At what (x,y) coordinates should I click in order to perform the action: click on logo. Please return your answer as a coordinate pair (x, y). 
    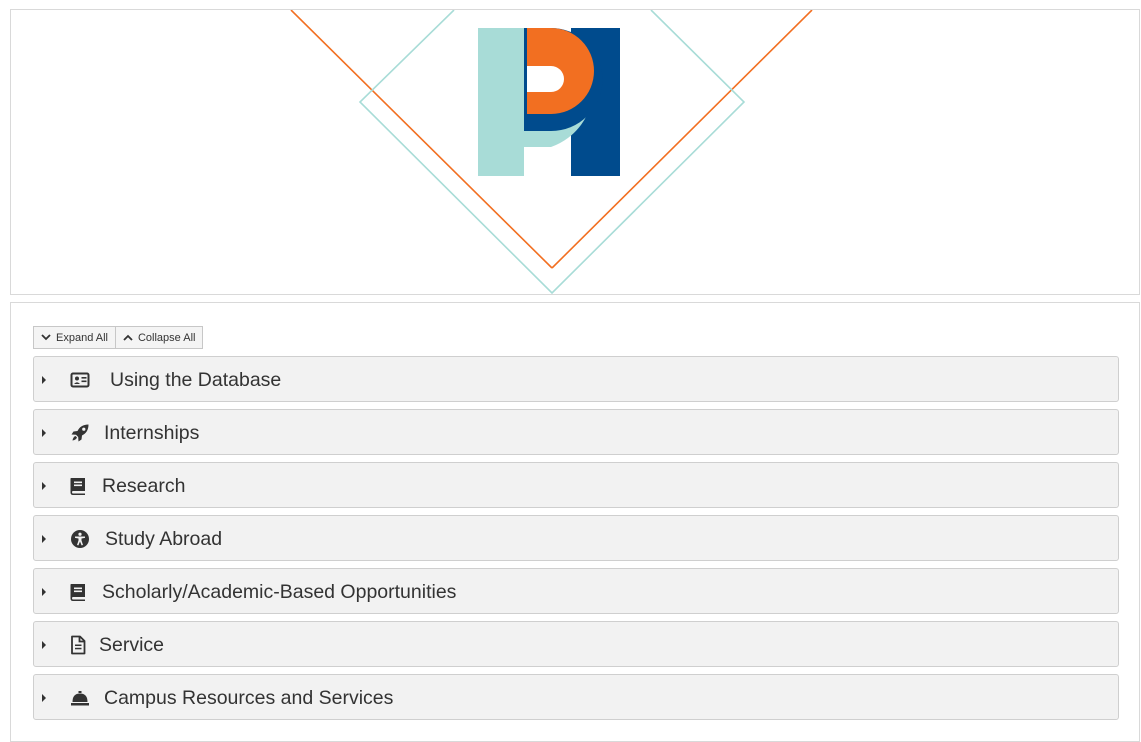
    Looking at the image, I should click on (549, 102).